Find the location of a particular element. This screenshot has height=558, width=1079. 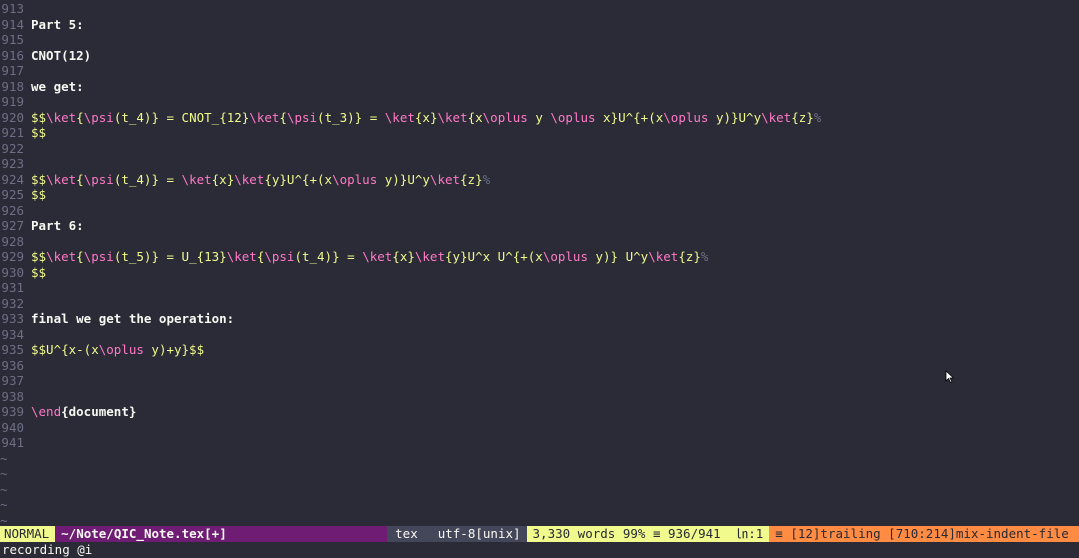

filetype-indicator: tex is located at coordinates (405, 534).